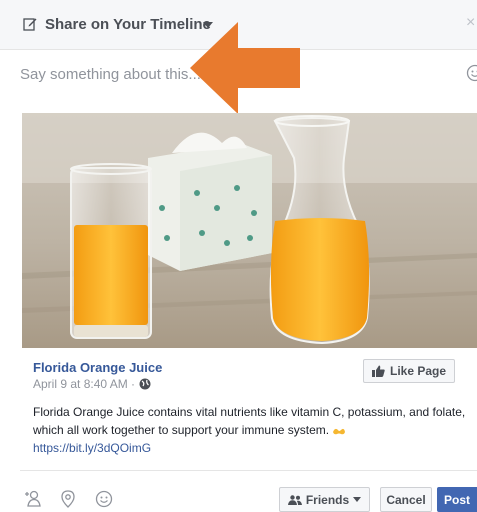  I want to click on post-timestamp: April 9 at 8:40 AM ·, so click(92, 384).